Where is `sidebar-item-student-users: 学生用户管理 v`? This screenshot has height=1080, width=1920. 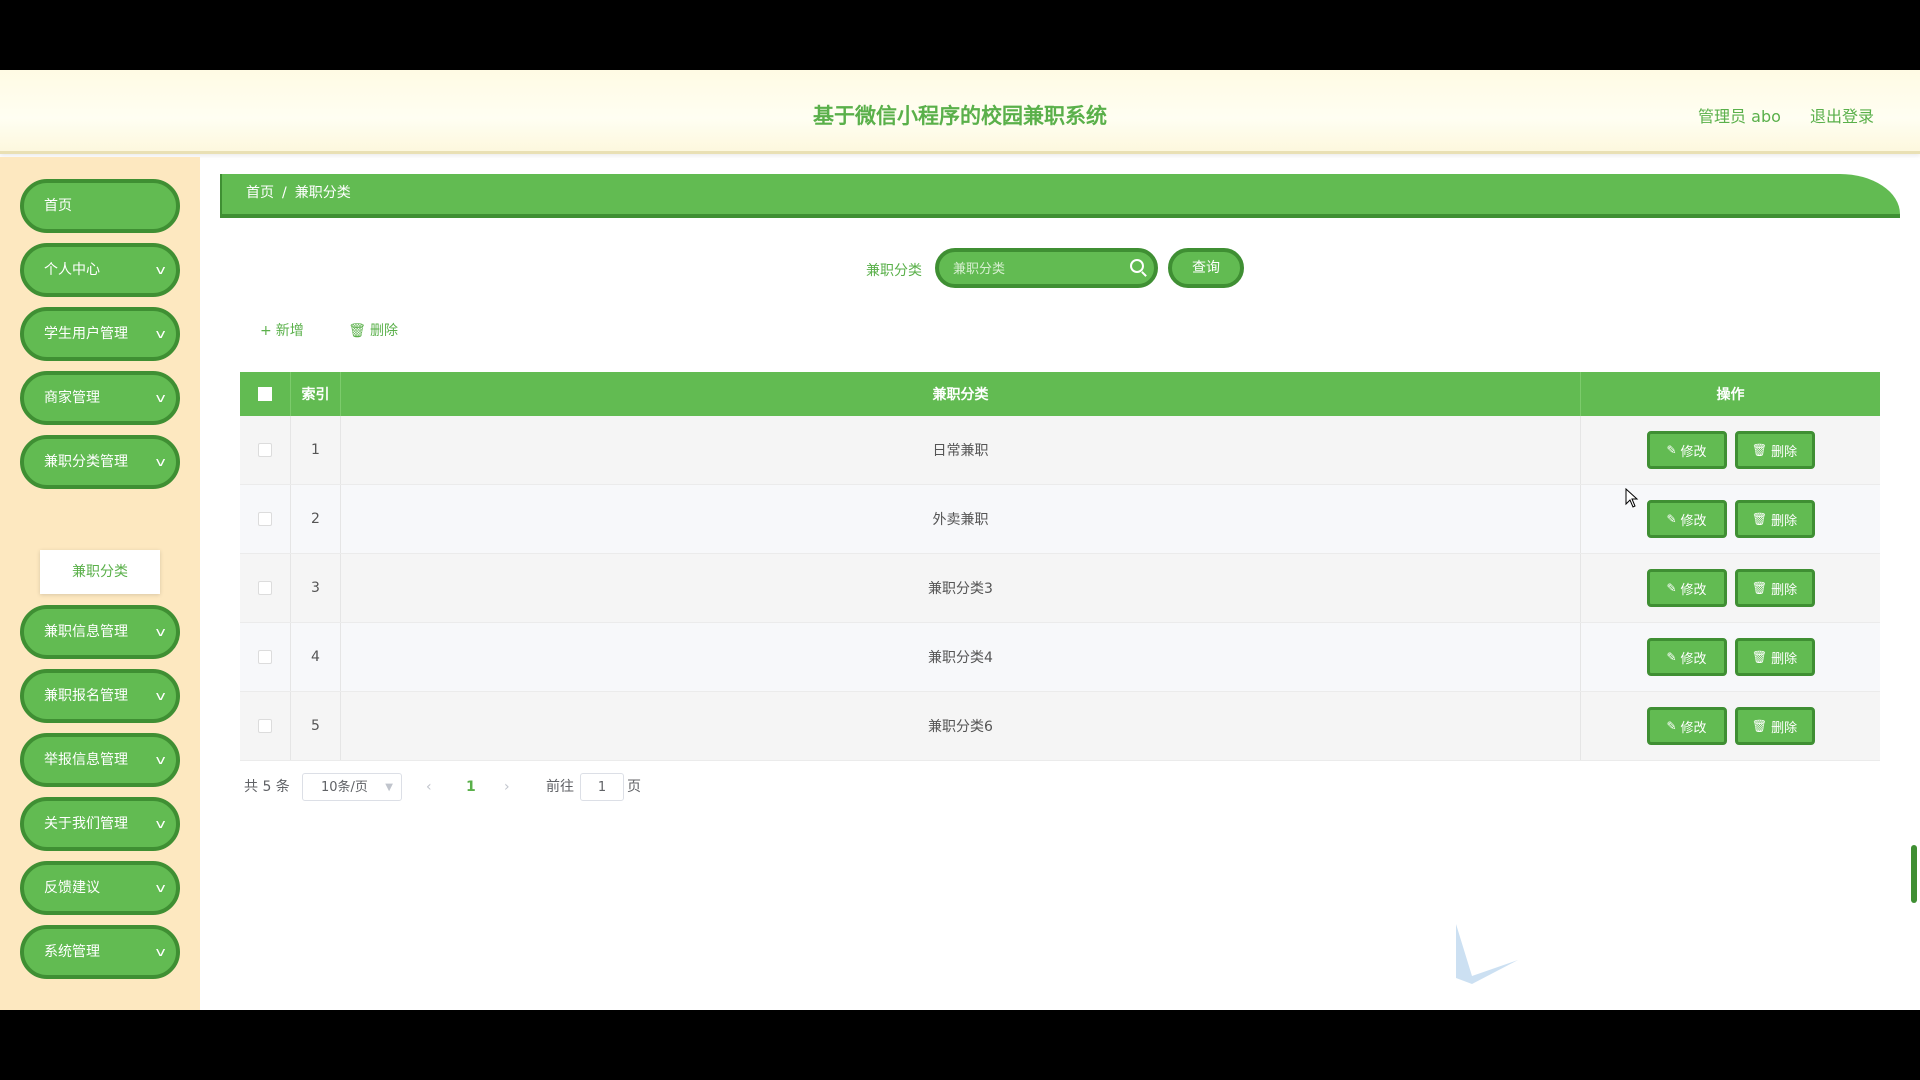 sidebar-item-student-users: 学生用户管理 v is located at coordinates (100, 334).